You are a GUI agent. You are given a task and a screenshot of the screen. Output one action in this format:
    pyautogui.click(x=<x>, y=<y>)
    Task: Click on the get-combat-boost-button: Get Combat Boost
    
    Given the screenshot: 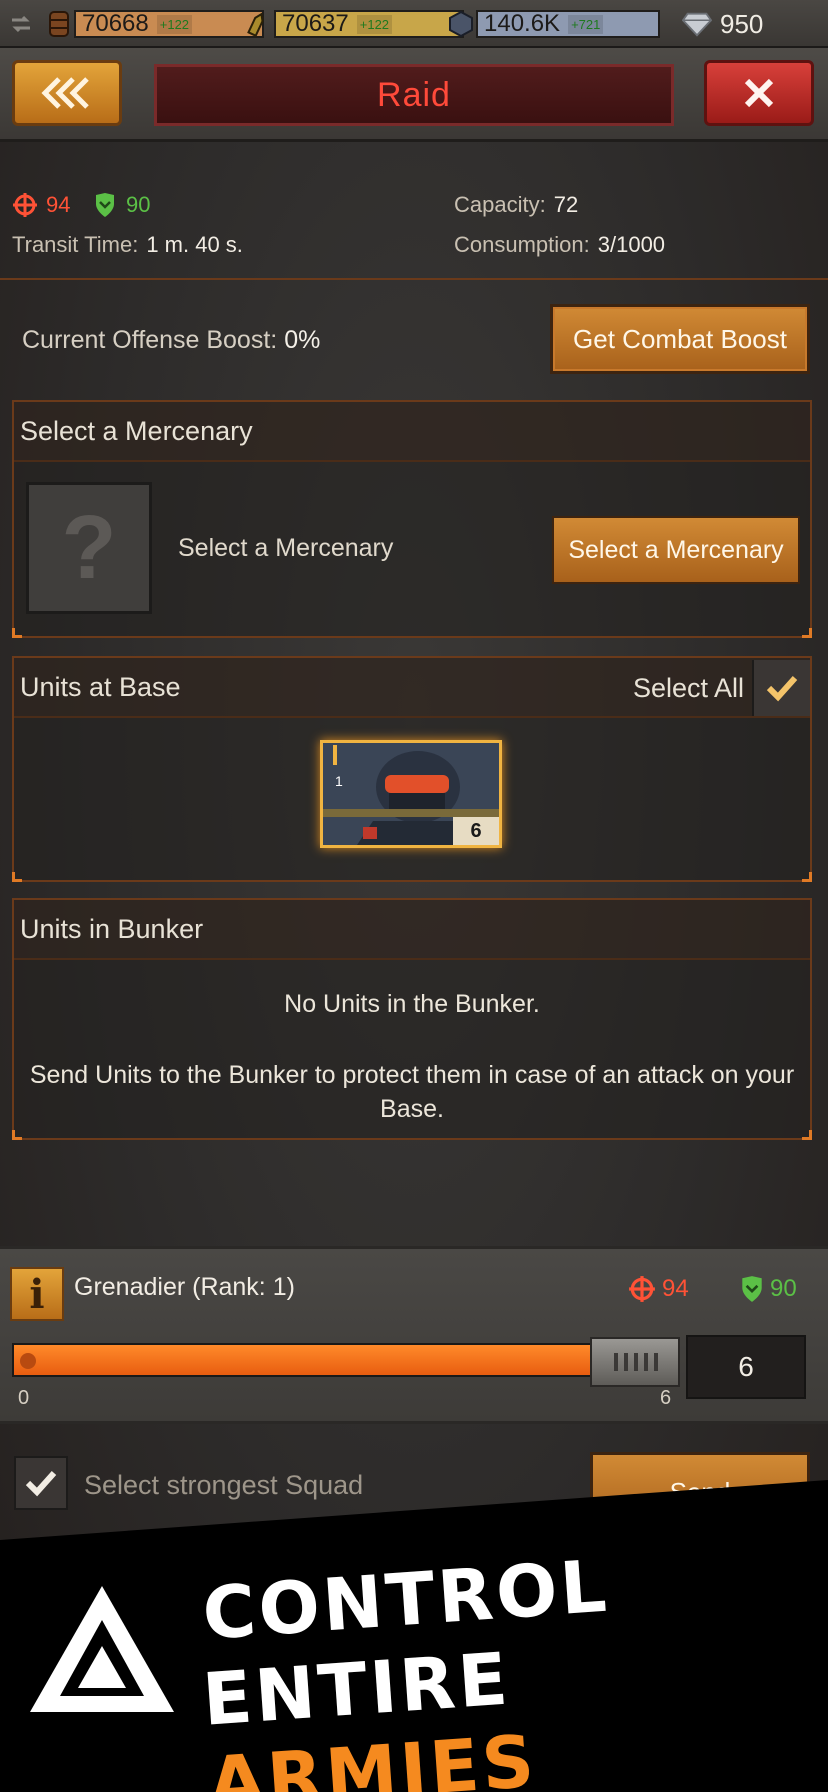 What is the action you would take?
    pyautogui.click(x=680, y=339)
    